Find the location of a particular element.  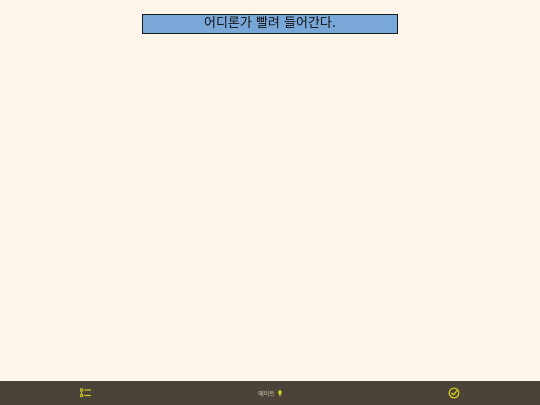

character-title: 에이트 is located at coordinates (270, 393).